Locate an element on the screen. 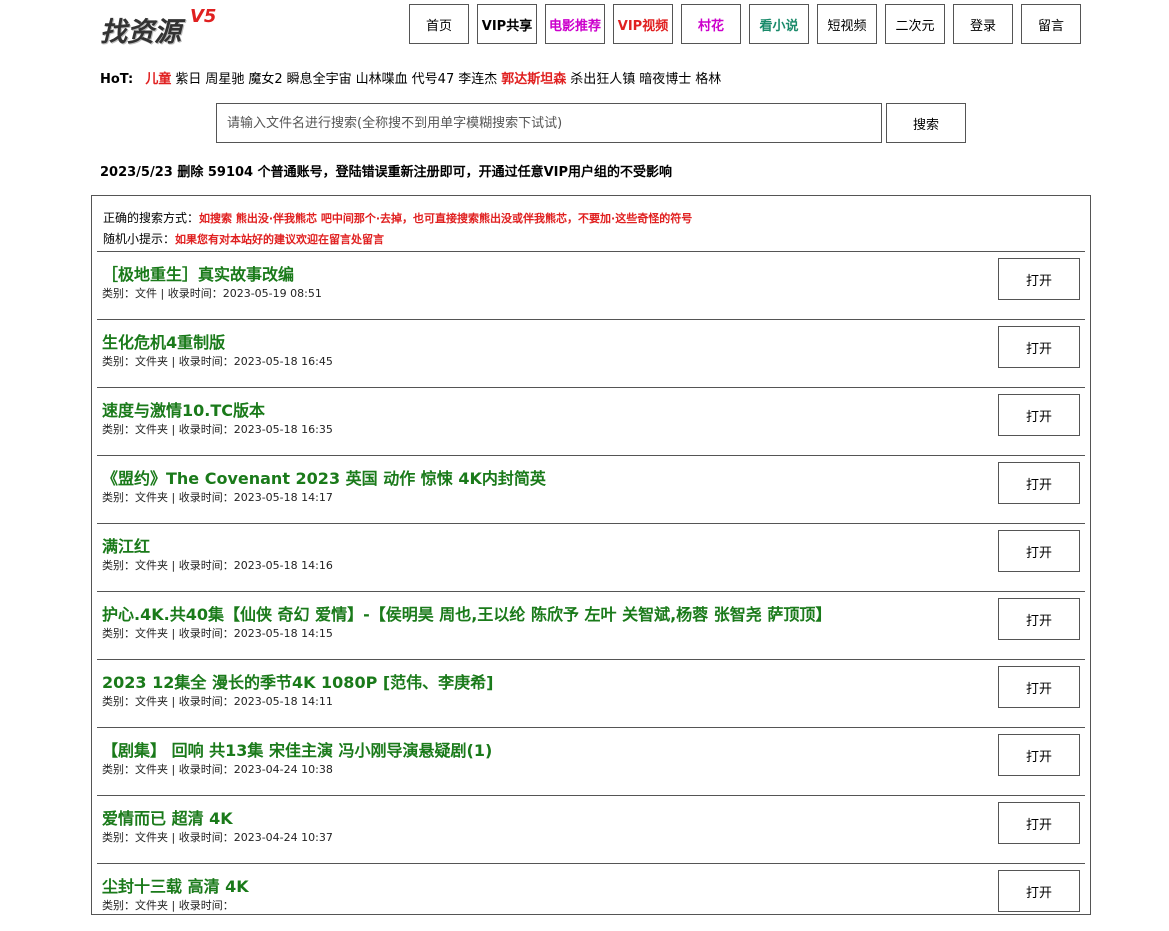  nav-button: 登录 is located at coordinates (983, 24).